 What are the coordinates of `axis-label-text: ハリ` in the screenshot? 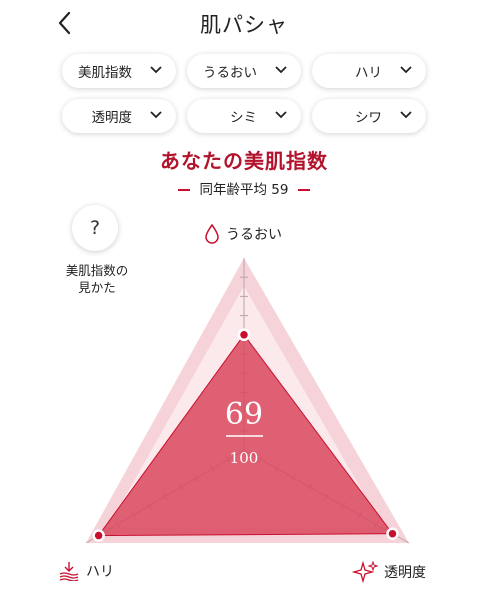 It's located at (100, 572).